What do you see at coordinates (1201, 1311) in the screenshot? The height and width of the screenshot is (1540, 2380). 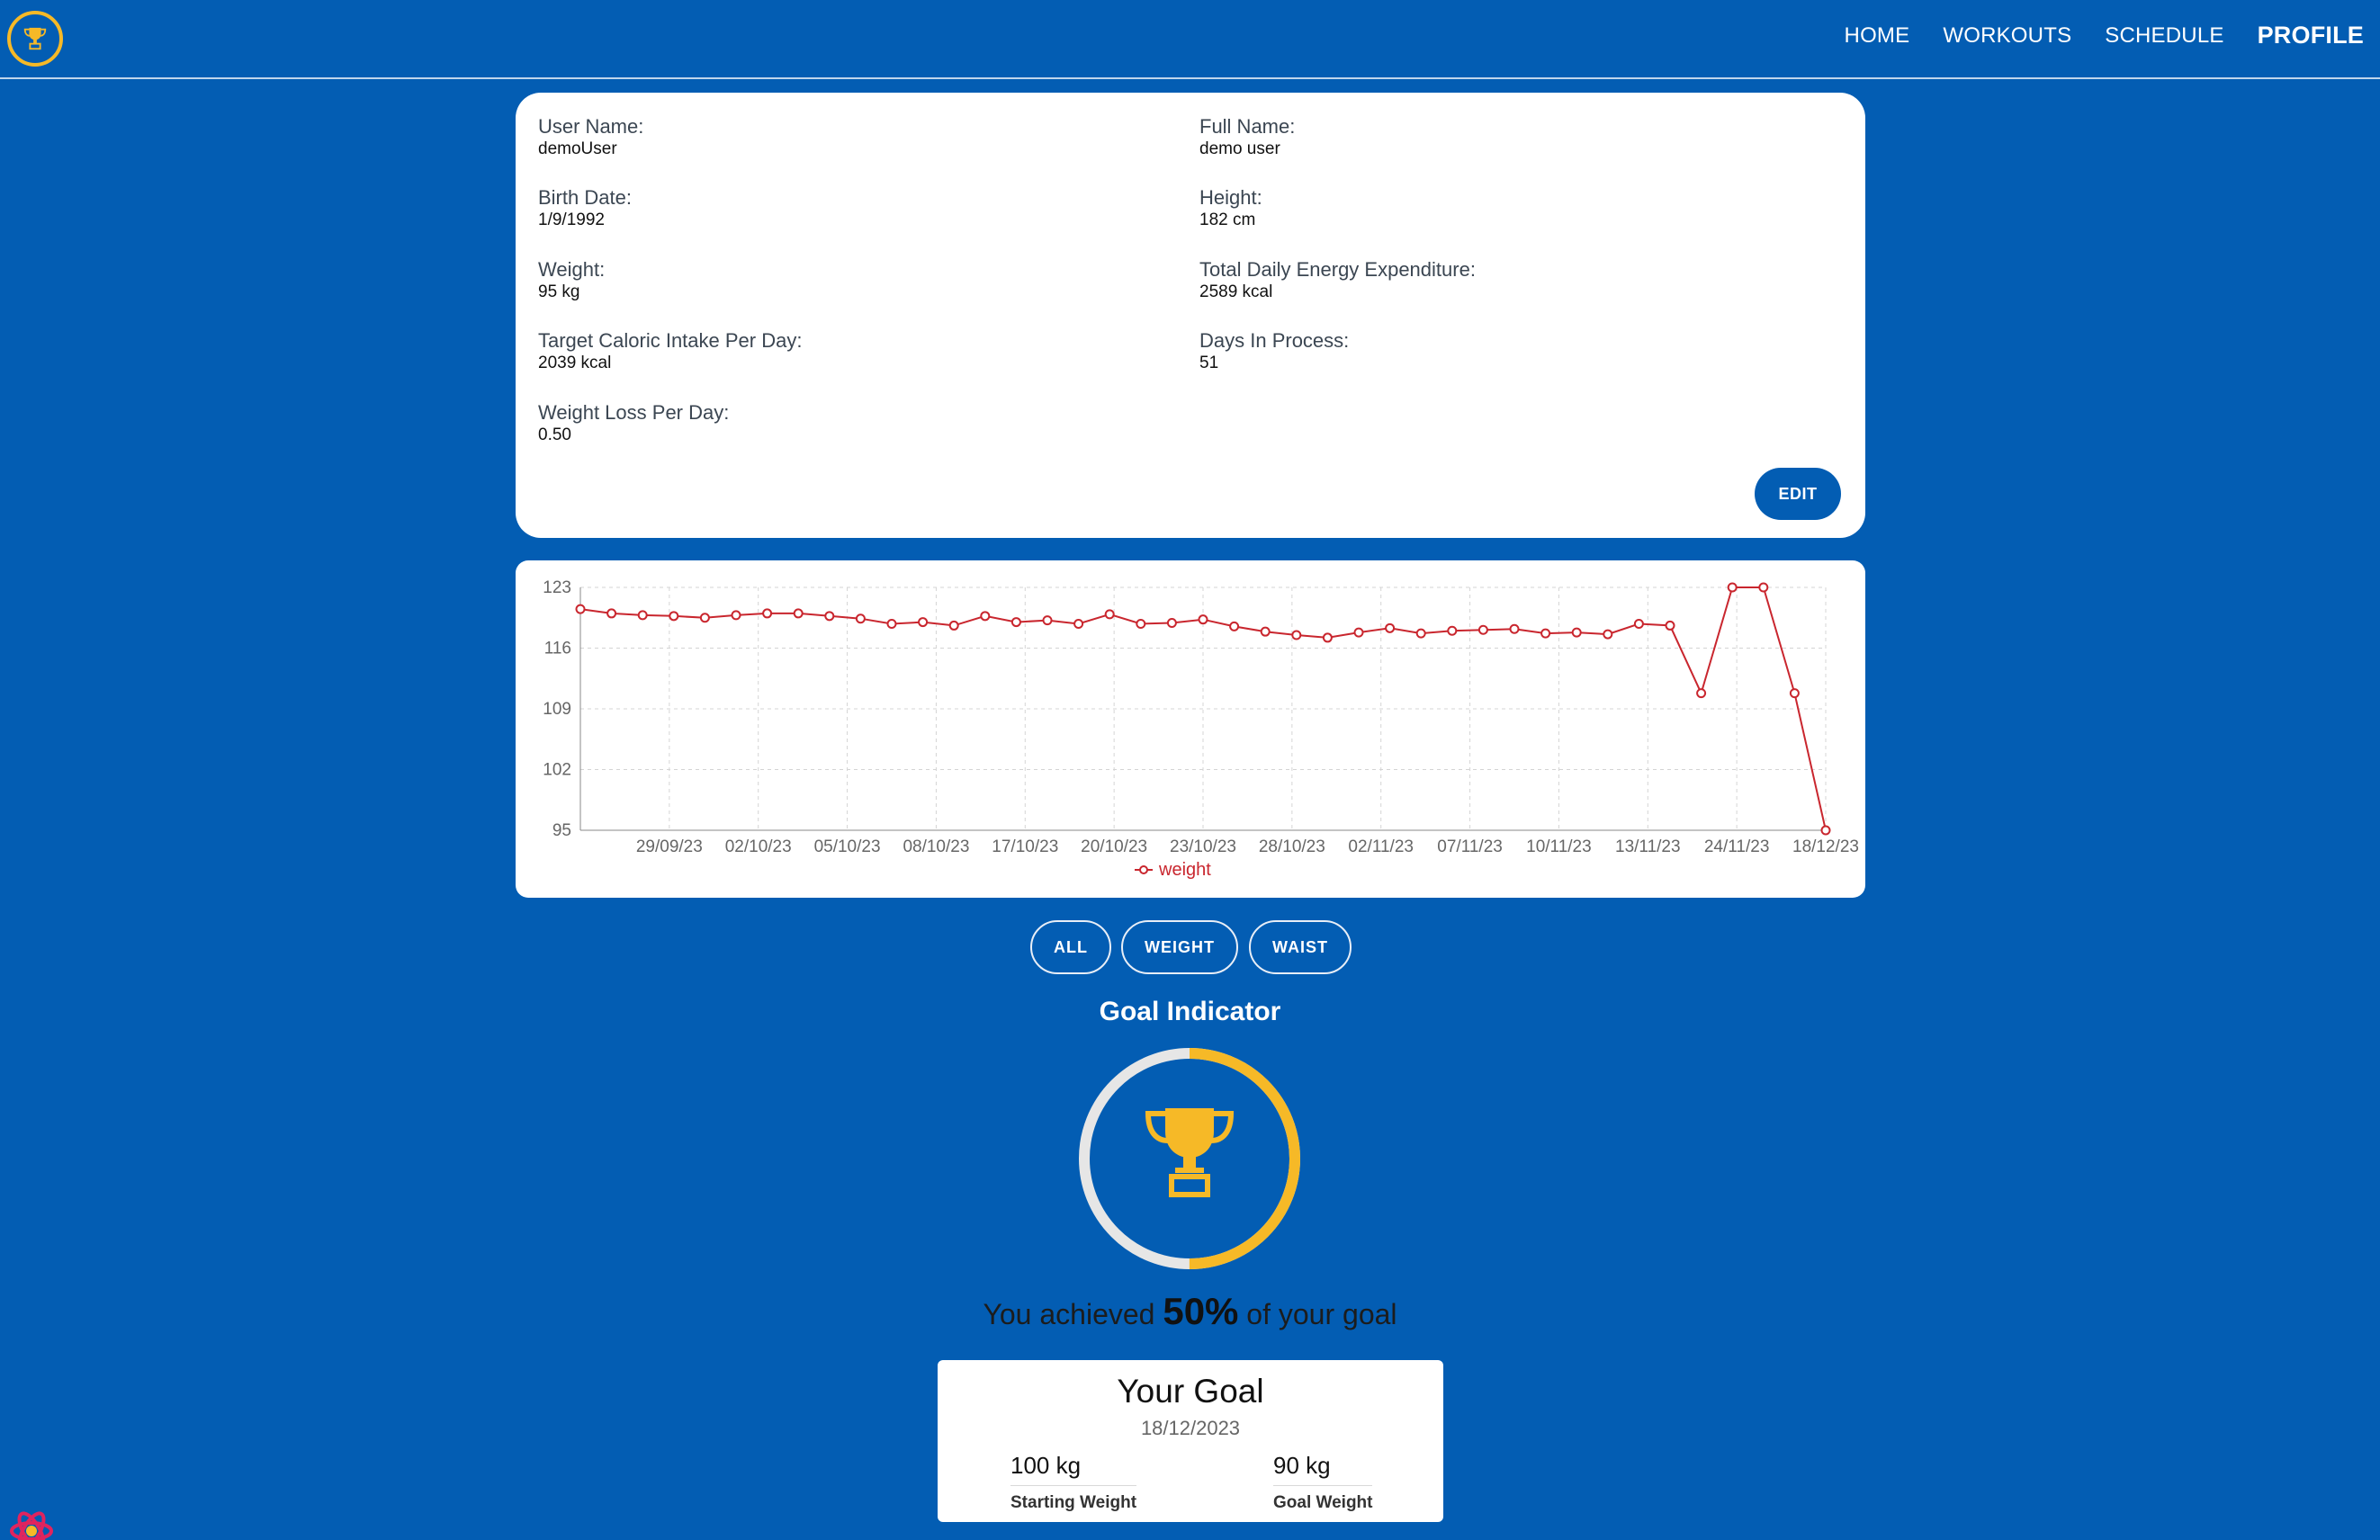 I see `achieved-percent: 50%` at bounding box center [1201, 1311].